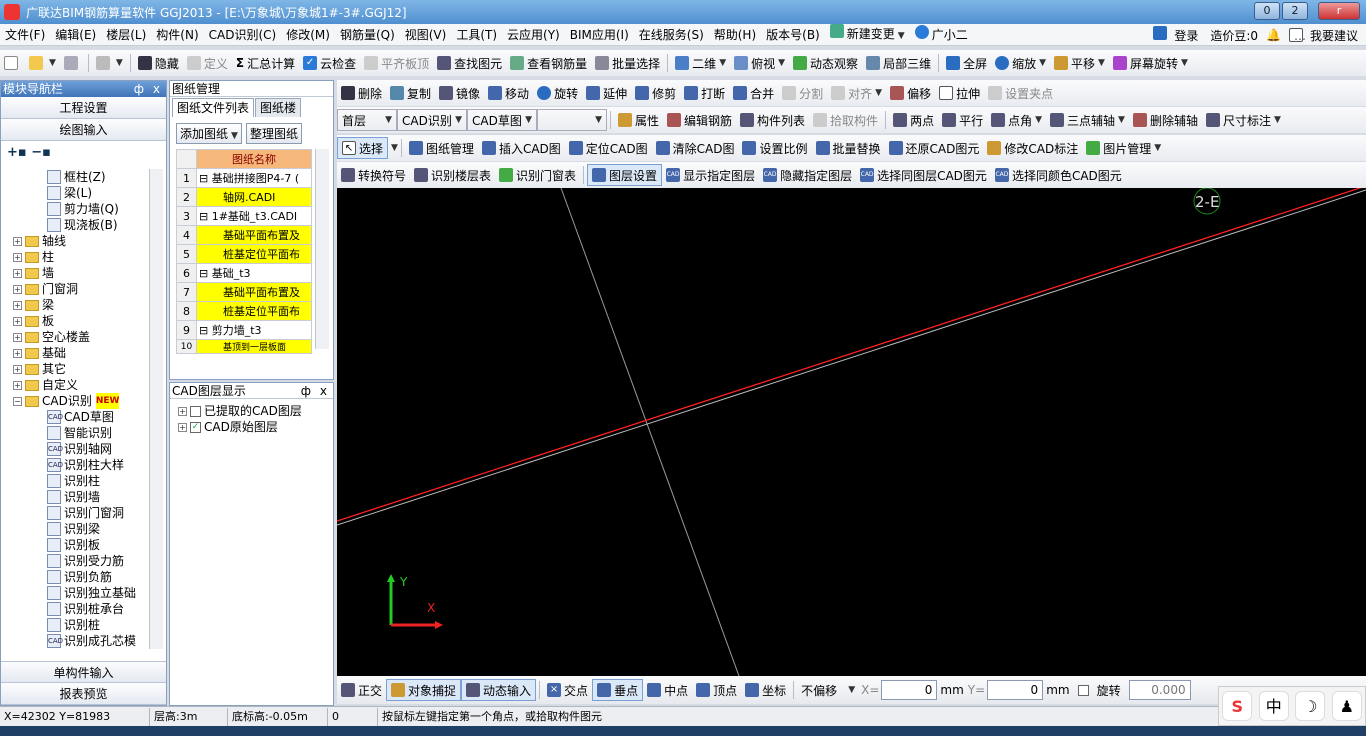 This screenshot has width=1366, height=736. What do you see at coordinates (76, 385) in the screenshot?
I see `tree-folder-custom: + 自定义` at bounding box center [76, 385].